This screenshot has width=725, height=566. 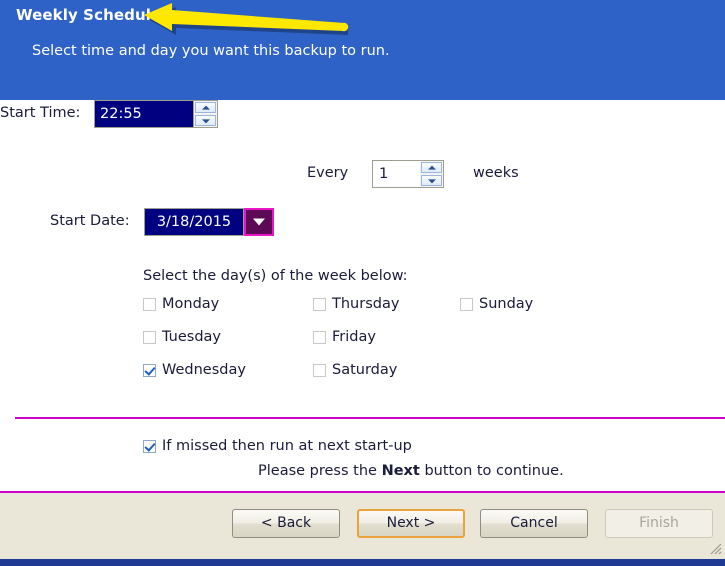 I want to click on cancel-button: Cancel, so click(x=534, y=523).